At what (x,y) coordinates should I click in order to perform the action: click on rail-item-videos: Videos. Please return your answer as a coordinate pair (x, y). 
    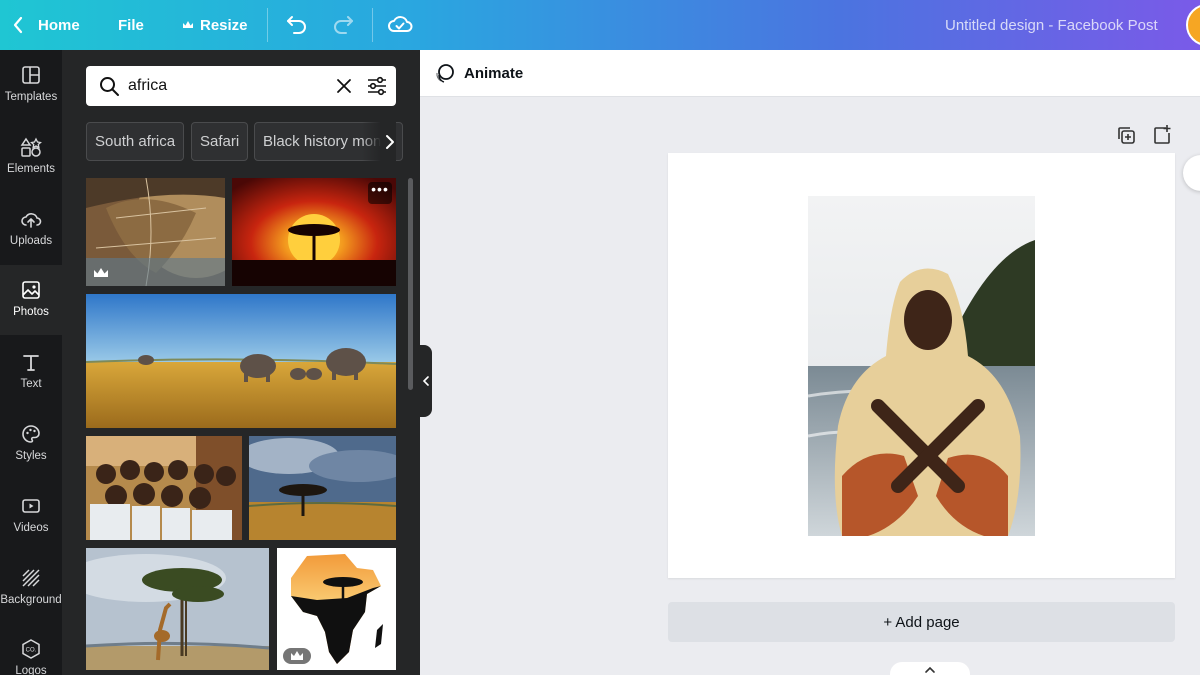
    Looking at the image, I should click on (31, 516).